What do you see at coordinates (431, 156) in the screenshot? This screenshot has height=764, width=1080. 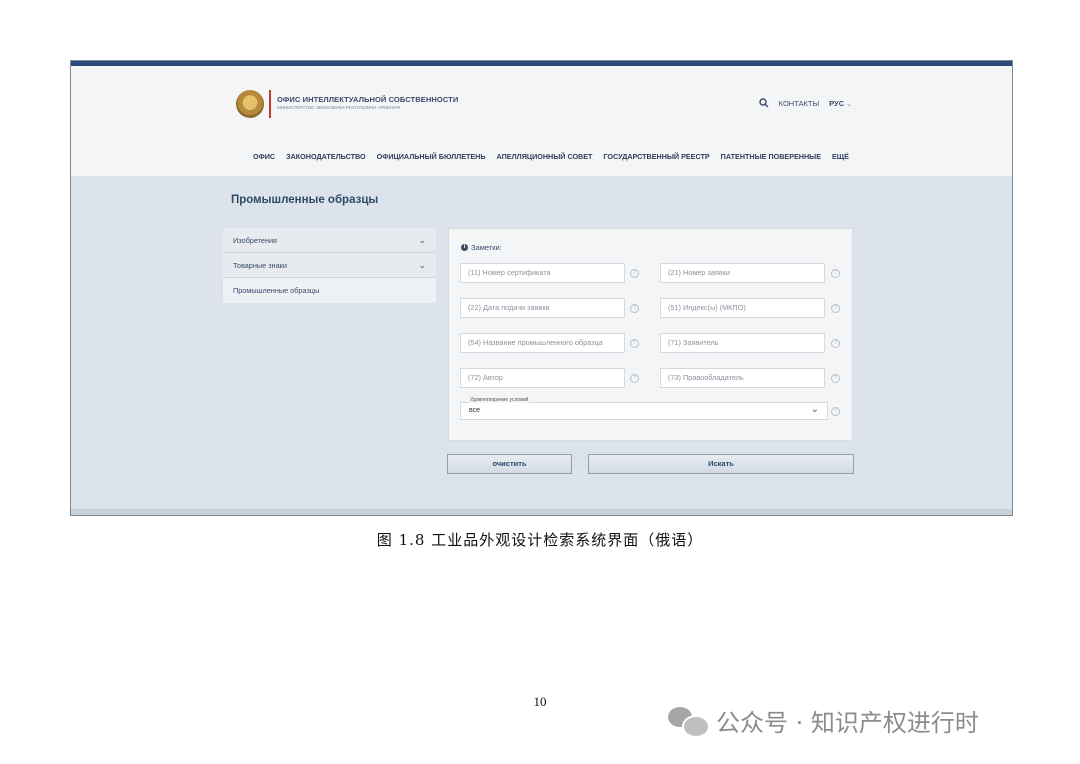 I see `nav-item-bulletin: ОФИЦИАЛЬНЫЙ БЮЛЛЕТЕНЬ` at bounding box center [431, 156].